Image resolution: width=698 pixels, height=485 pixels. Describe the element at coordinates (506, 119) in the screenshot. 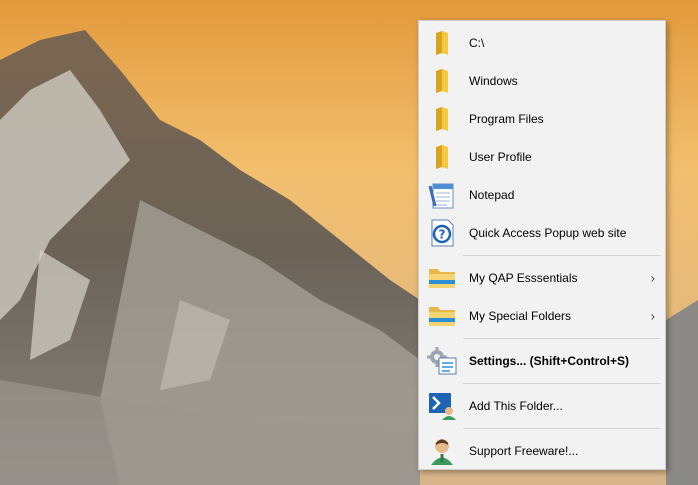

I see `menu-item-label: Program Files` at that location.